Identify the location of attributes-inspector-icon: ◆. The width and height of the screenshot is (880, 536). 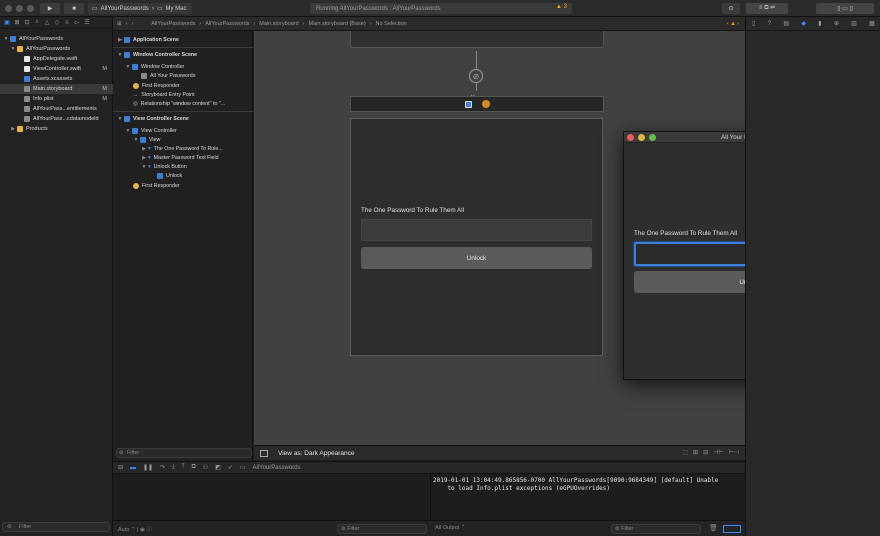
(803, 23).